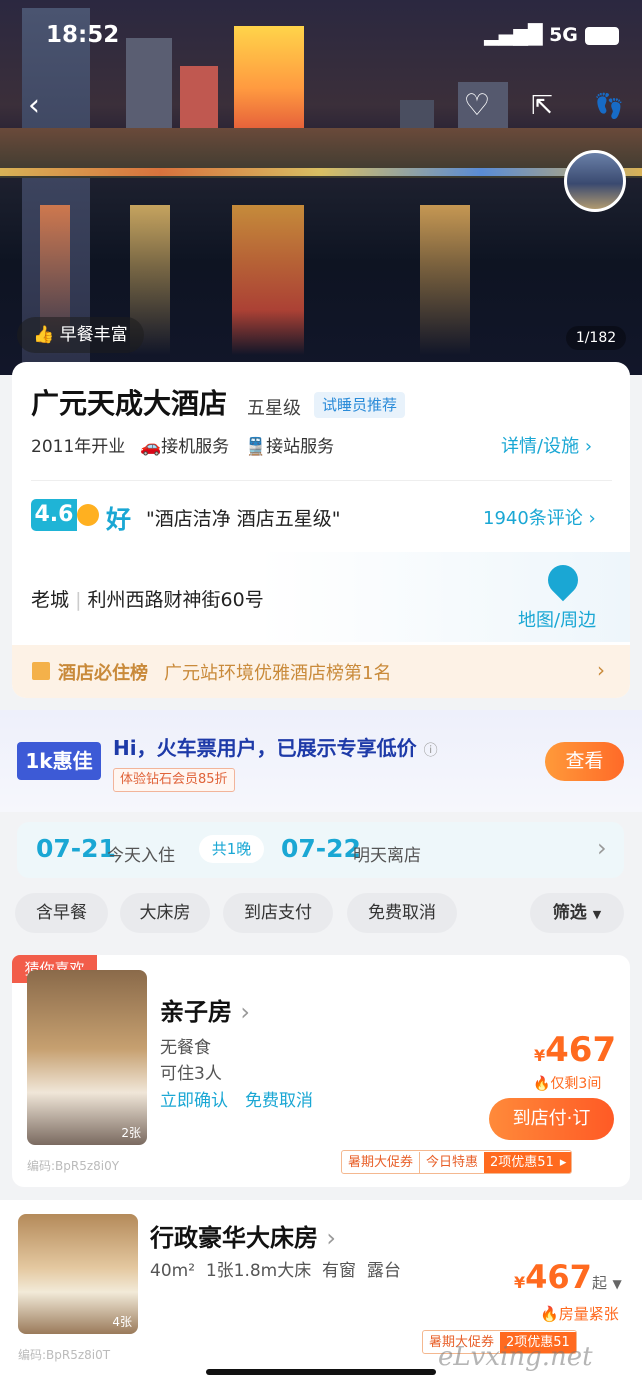 Image resolution: width=642 pixels, height=1389 pixels. Describe the element at coordinates (50, 600) in the screenshot. I see `area: 老城` at that location.